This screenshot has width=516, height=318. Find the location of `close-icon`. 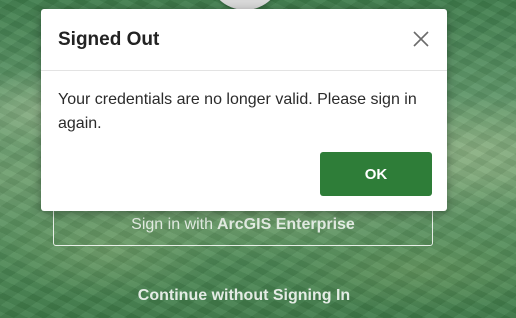

close-icon is located at coordinates (421, 39).